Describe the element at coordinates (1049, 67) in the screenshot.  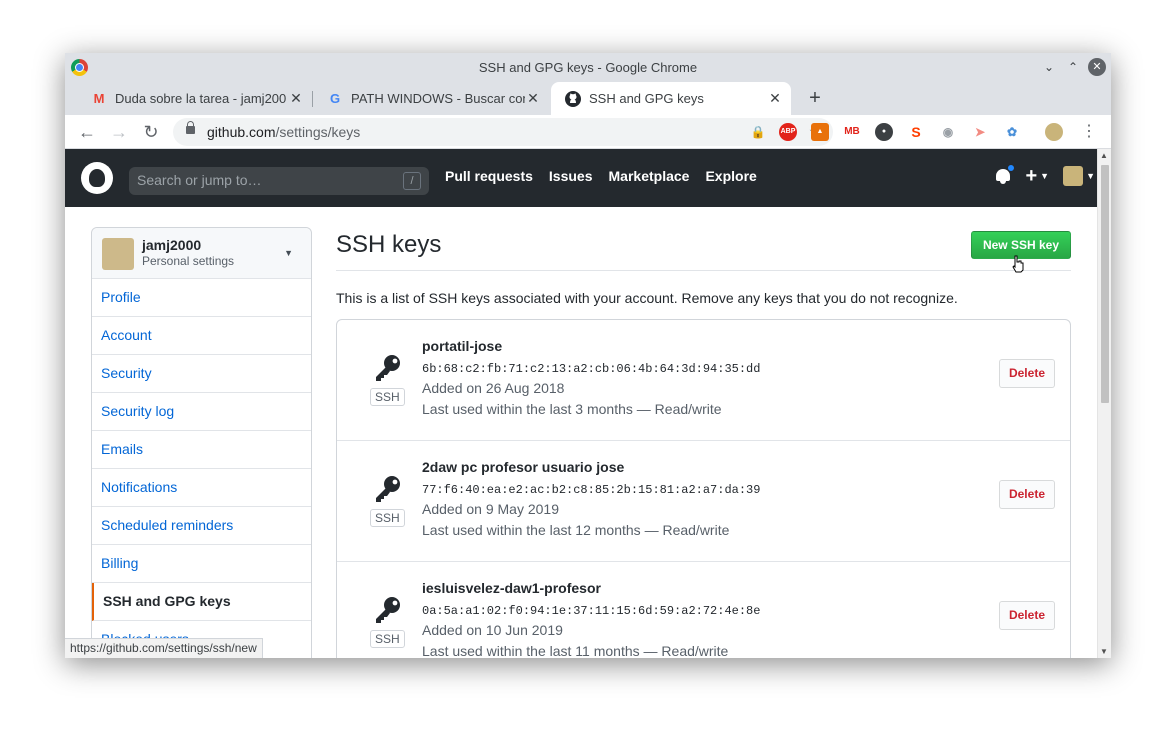
I see `minimize-icon: ⌄` at that location.